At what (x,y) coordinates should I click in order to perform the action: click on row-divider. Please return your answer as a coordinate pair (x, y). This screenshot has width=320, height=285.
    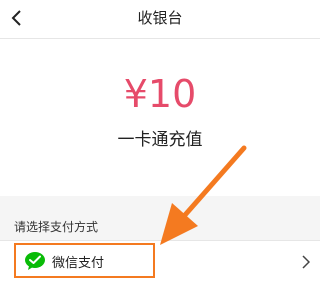
    Looking at the image, I should click on (160, 240).